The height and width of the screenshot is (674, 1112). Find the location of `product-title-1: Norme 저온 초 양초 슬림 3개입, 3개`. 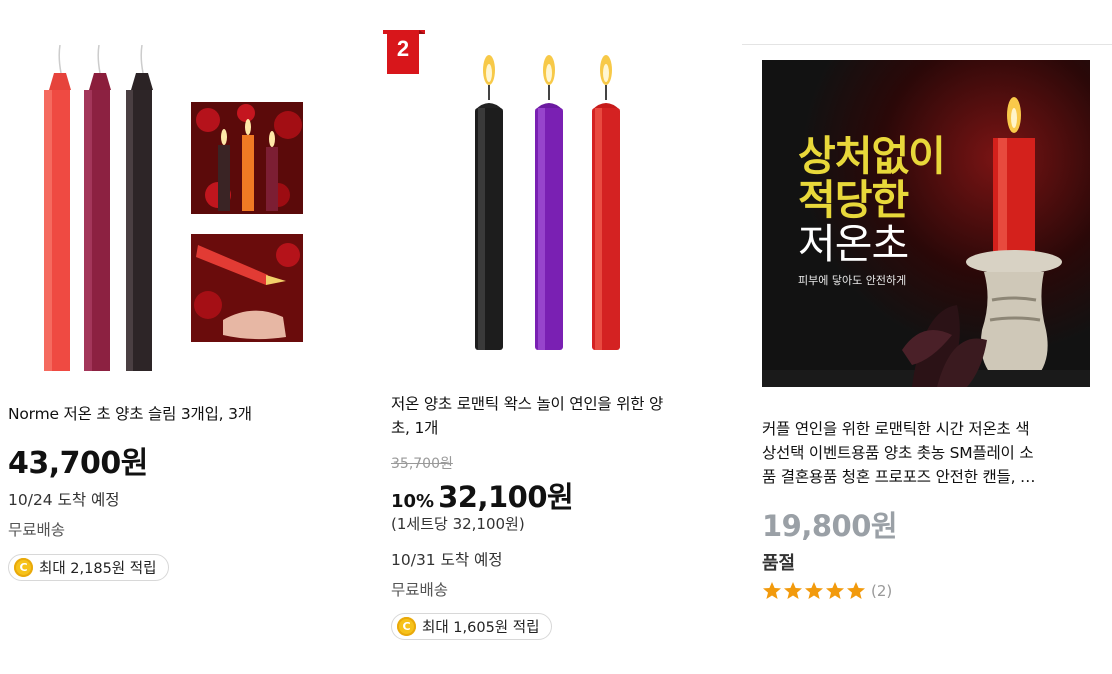

product-title-1: Norme 저온 초 양초 슬림 3개입, 3개 is located at coordinates (173, 414).